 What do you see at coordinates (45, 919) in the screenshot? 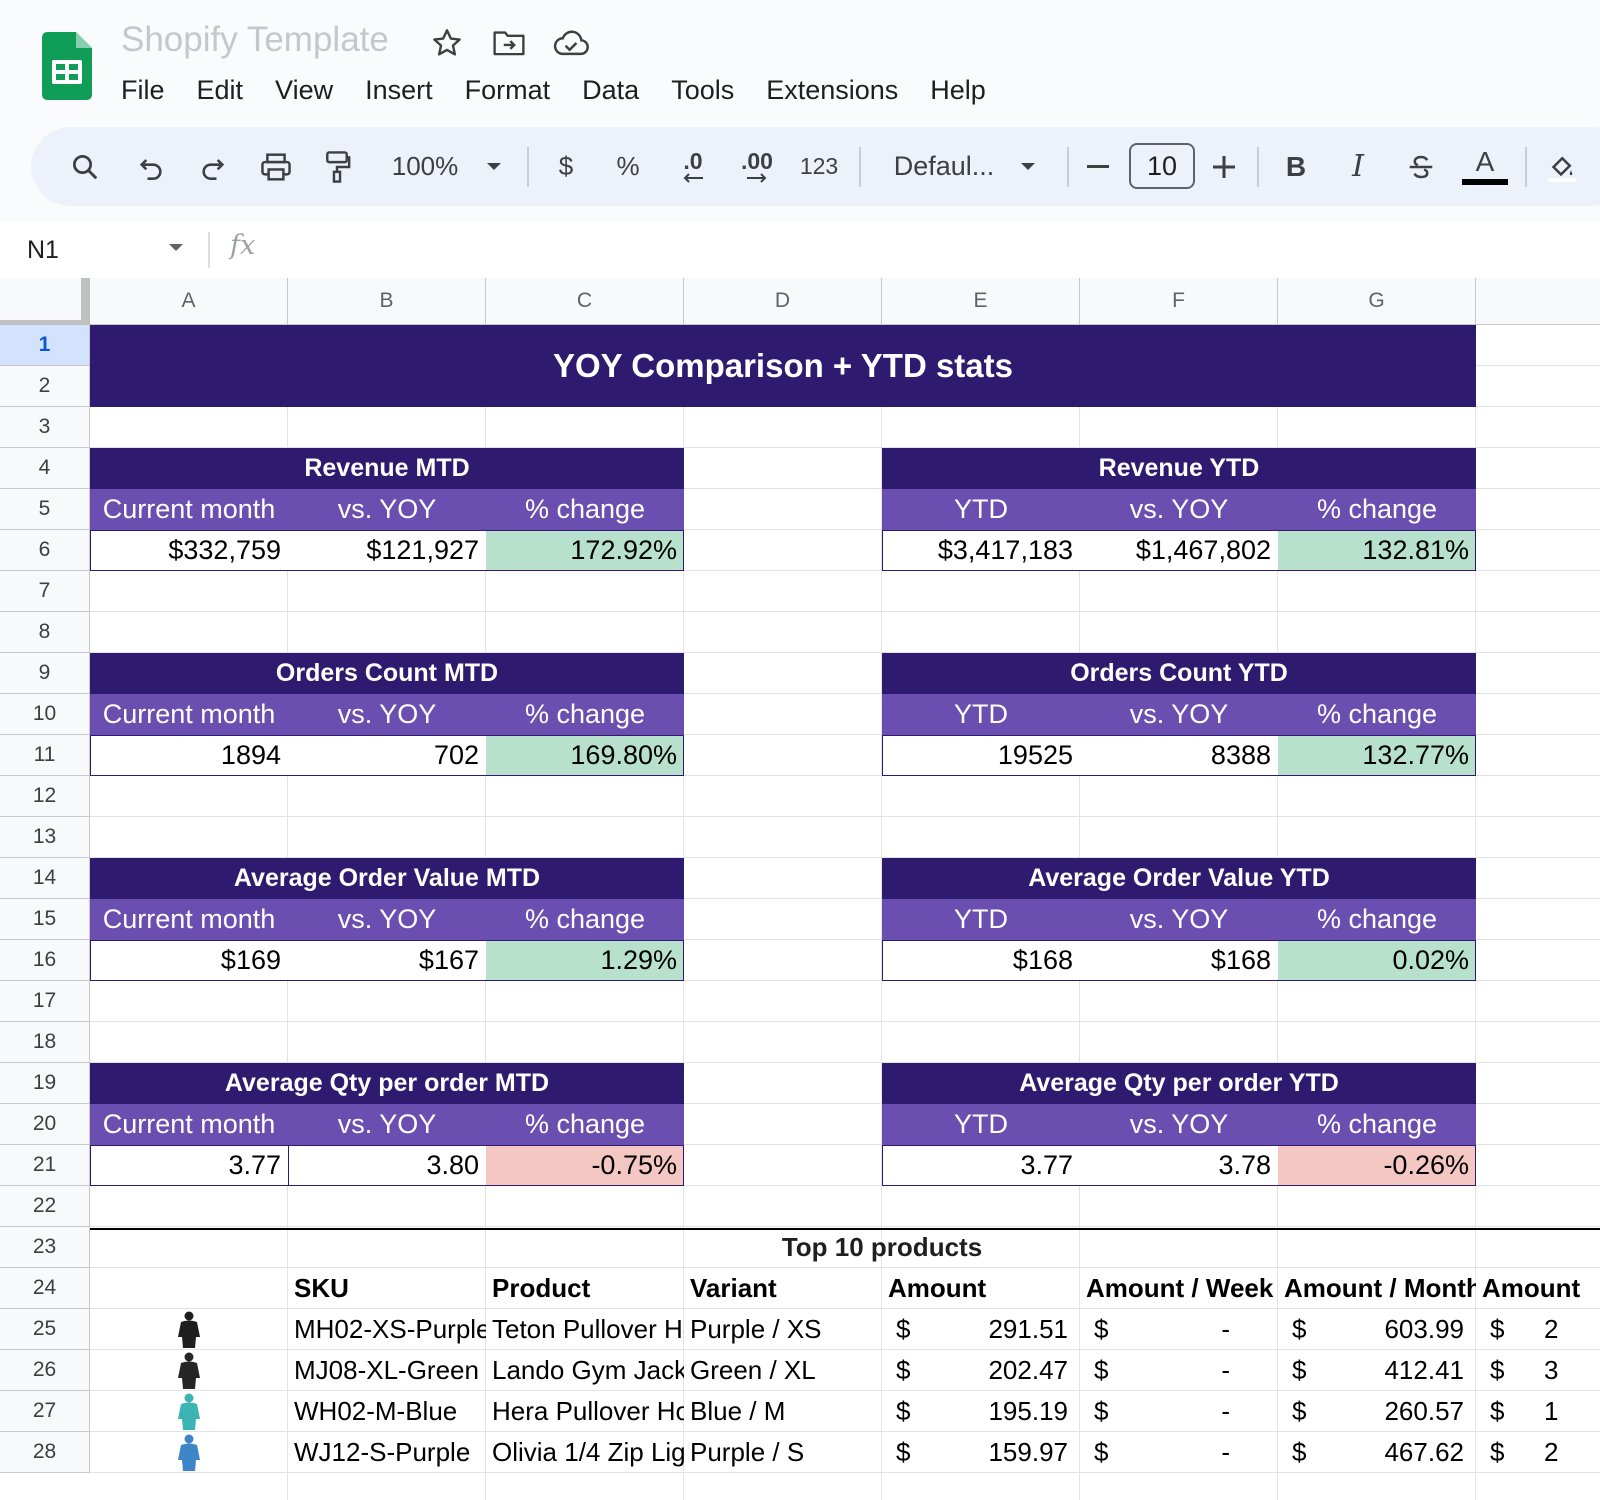
I see `row-header-15: 15` at bounding box center [45, 919].